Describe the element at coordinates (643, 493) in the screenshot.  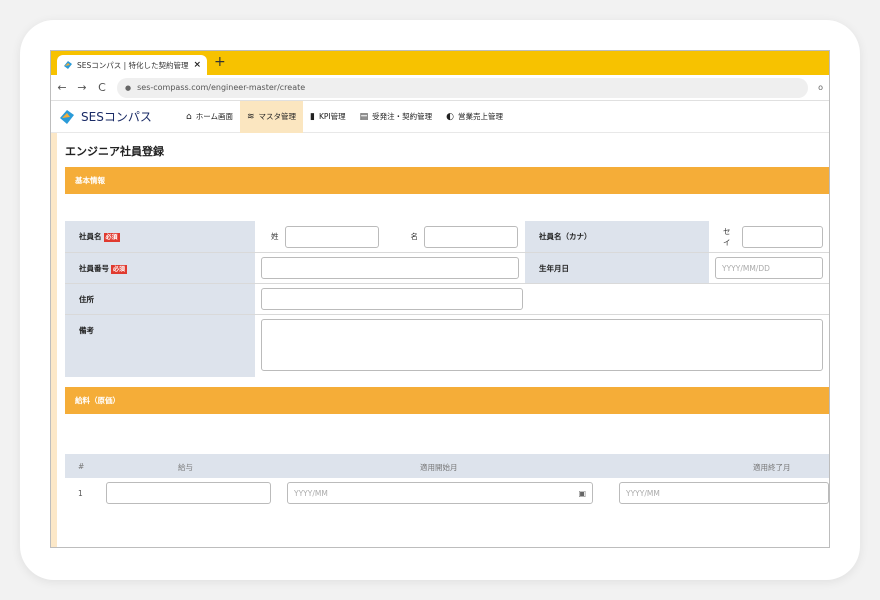
I see `end-month-placeholder: YYYY/MM` at that location.